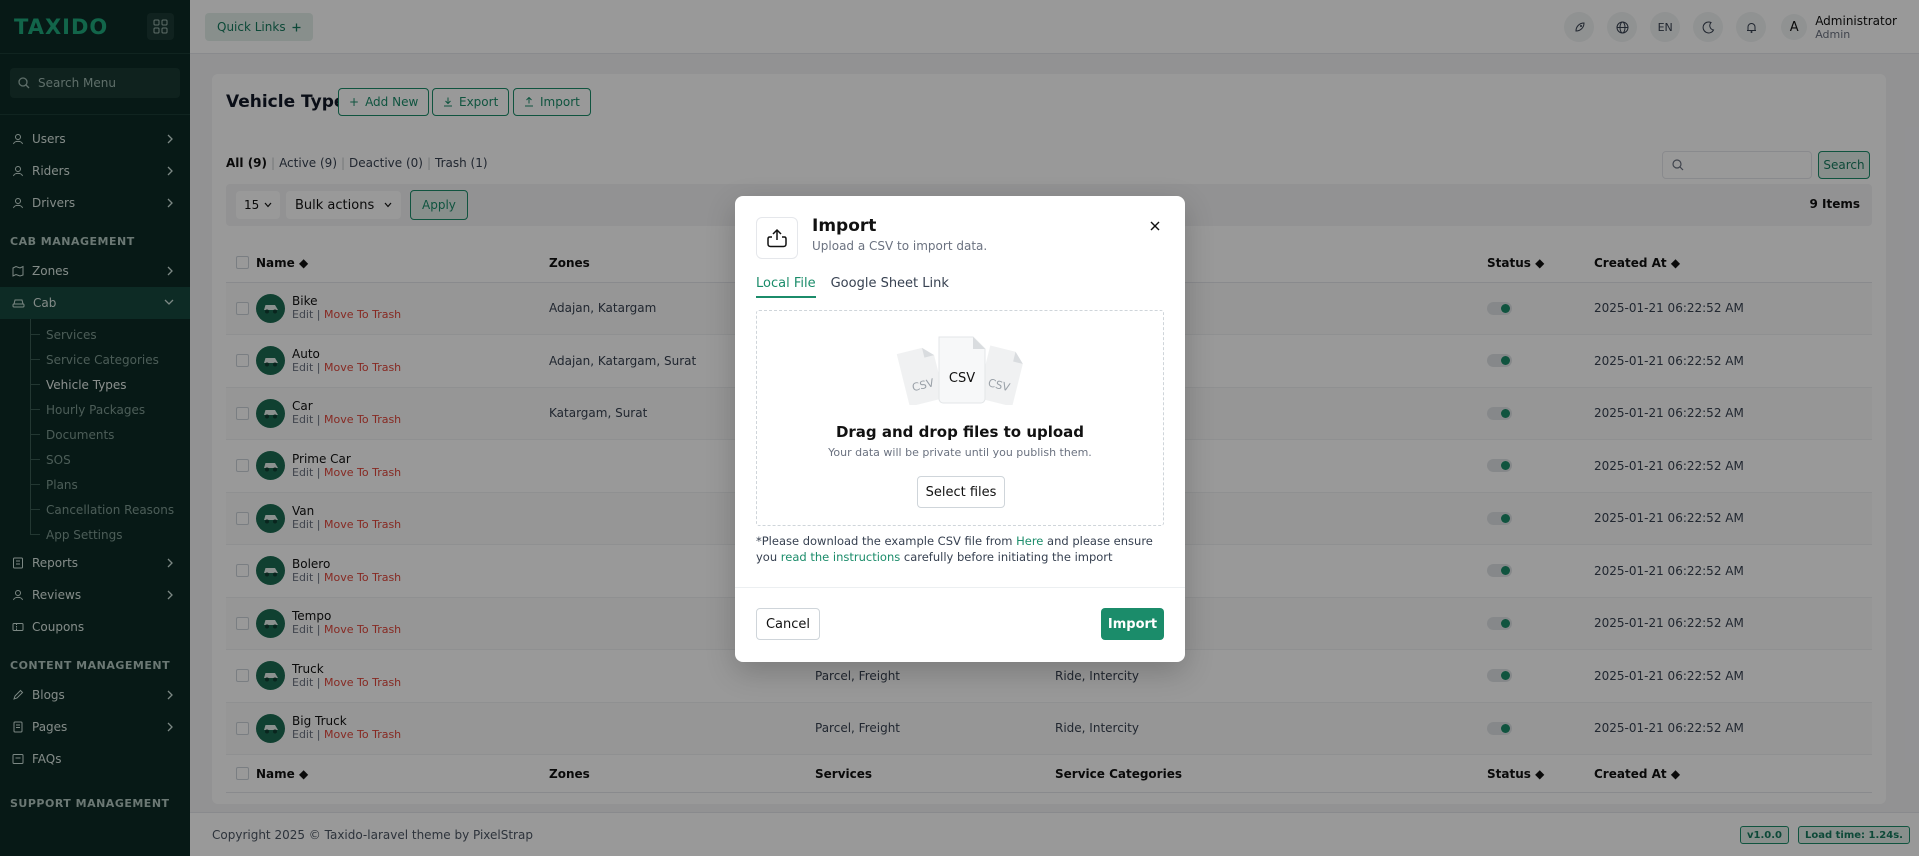 The height and width of the screenshot is (856, 1919). I want to click on csv-files-icon: CSV CSV CSV, so click(959, 370).